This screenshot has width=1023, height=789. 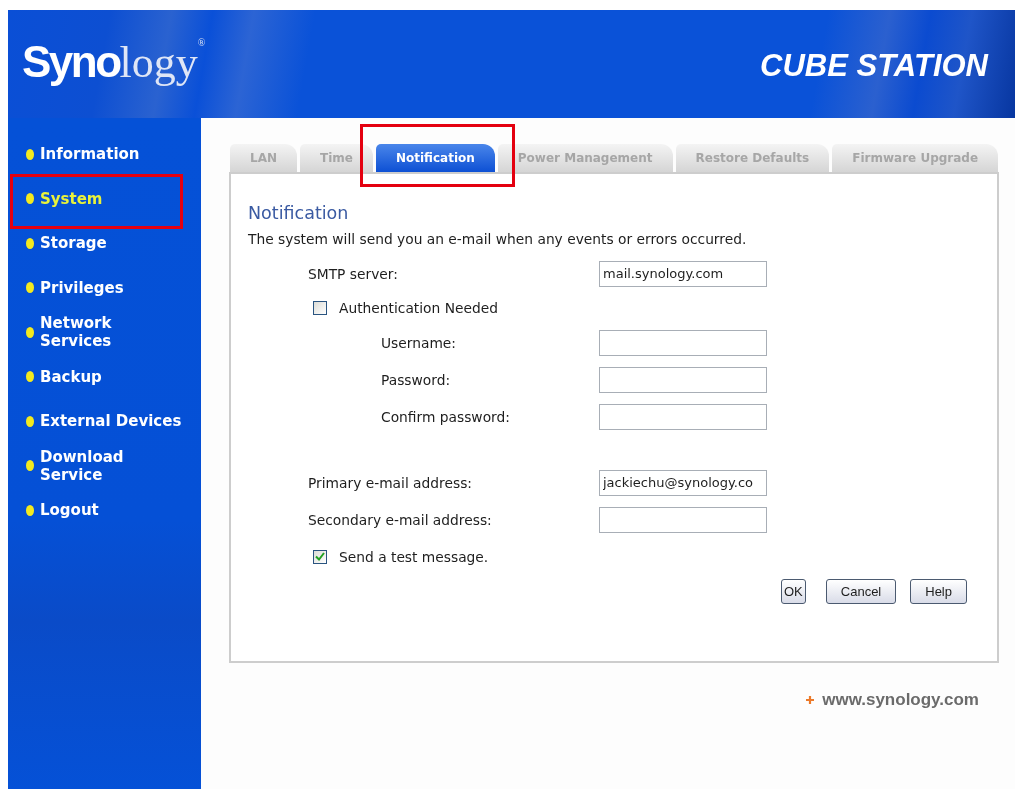 I want to click on nav-item: External Devices, so click(x=104, y=421).